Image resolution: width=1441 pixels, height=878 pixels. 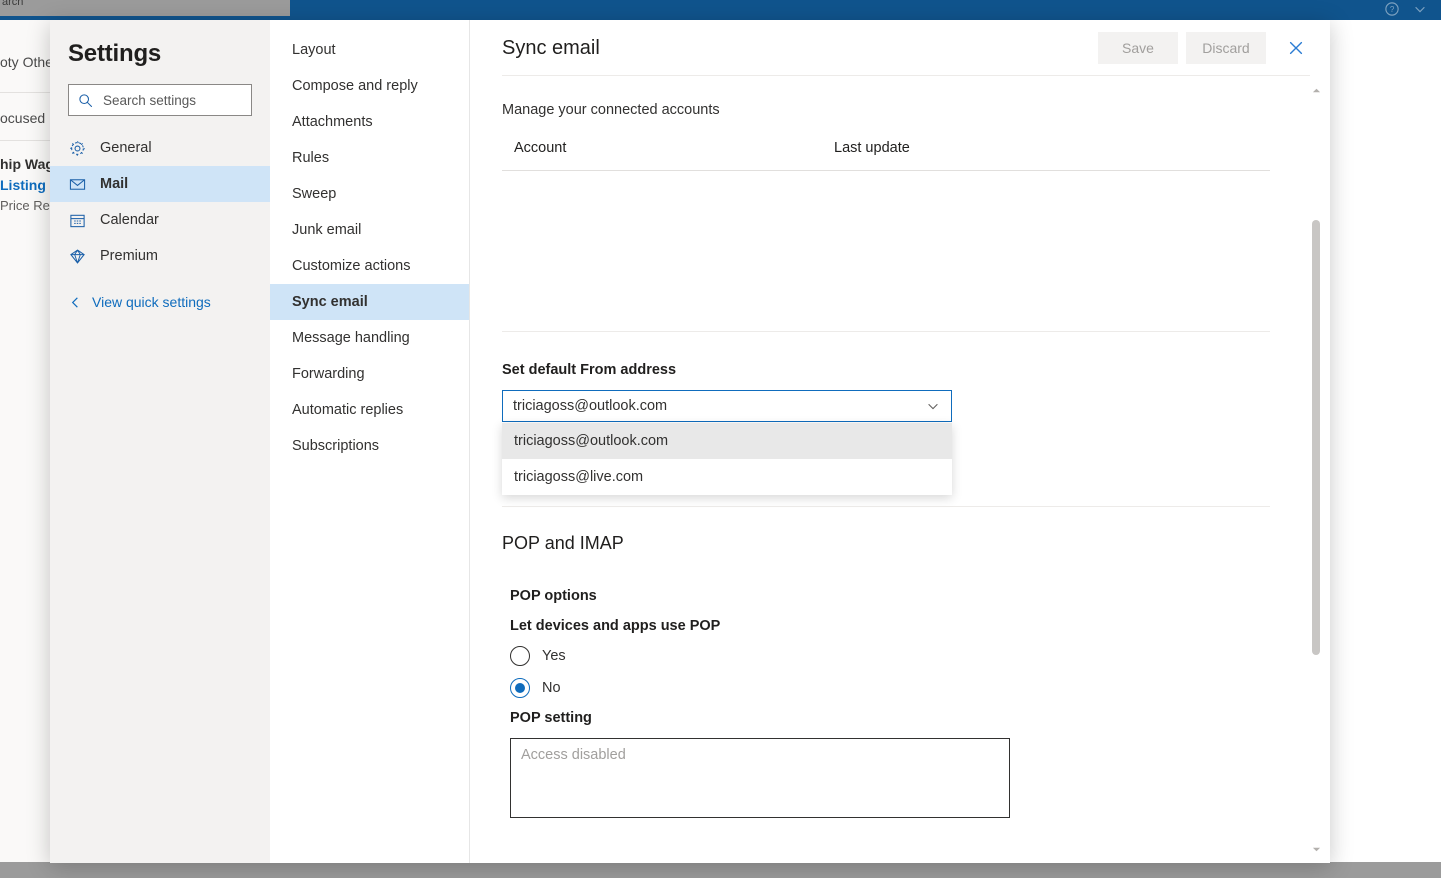 I want to click on background-search-box: arch, so click(x=145, y=8).